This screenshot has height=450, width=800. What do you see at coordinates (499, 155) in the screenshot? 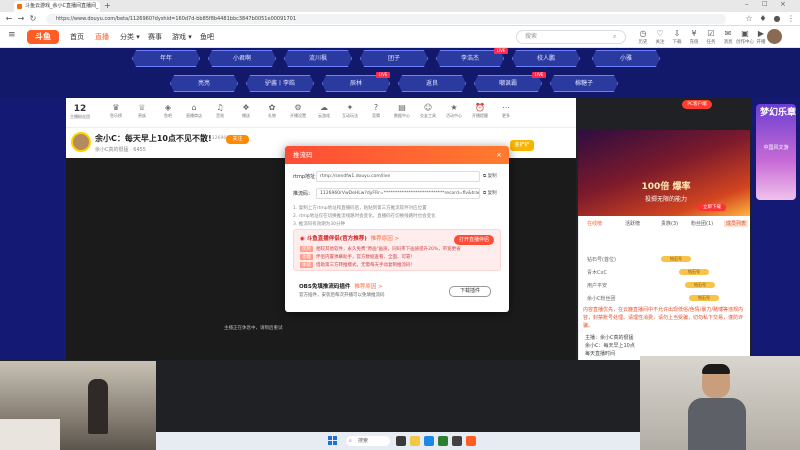
I see `close-icon: ×` at bounding box center [499, 155].